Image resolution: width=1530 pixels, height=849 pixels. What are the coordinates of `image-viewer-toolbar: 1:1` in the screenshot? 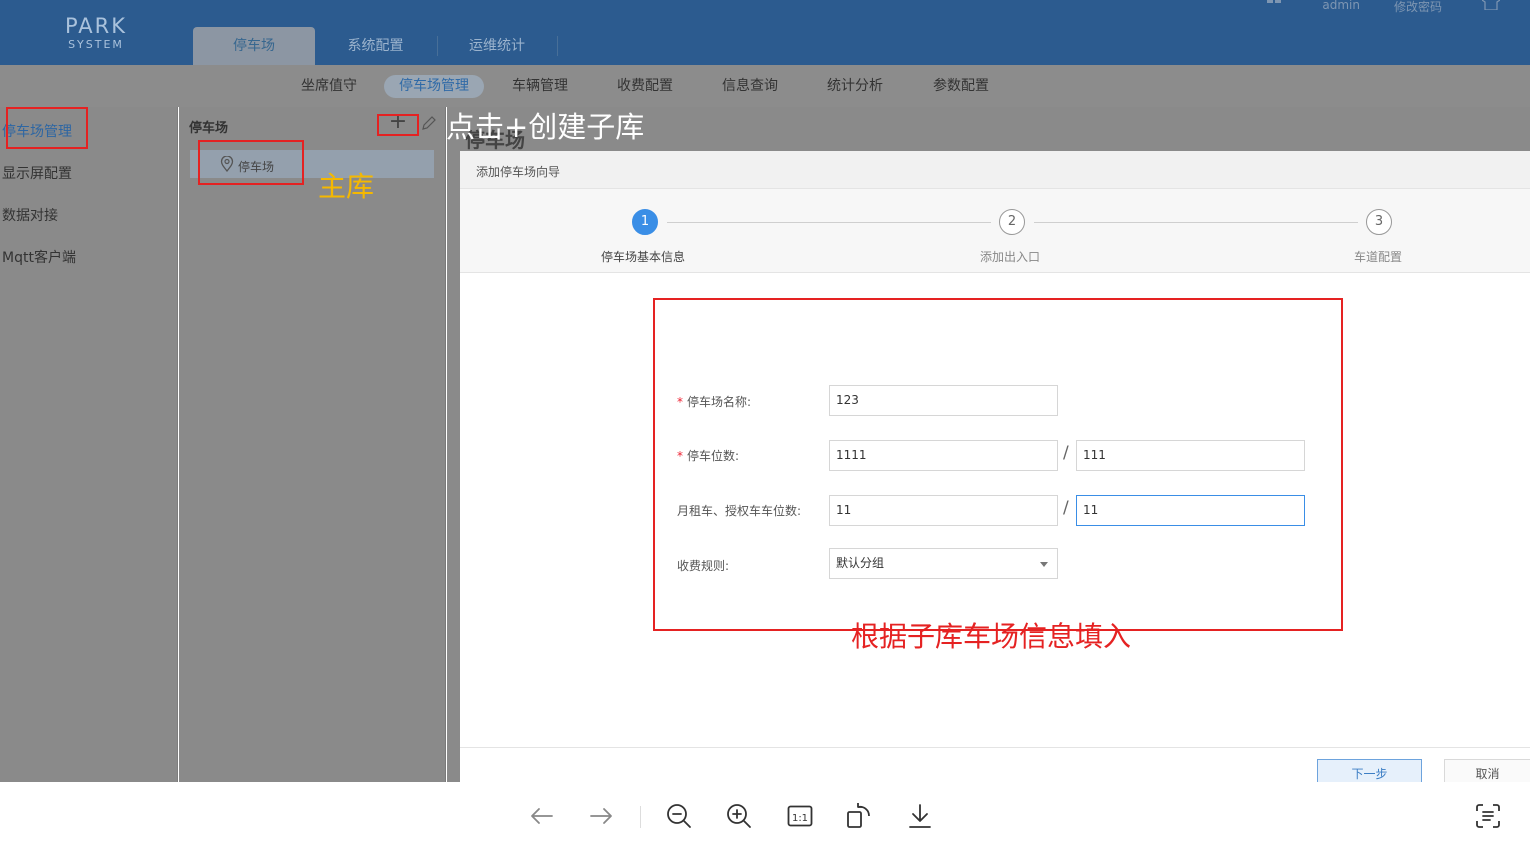 It's located at (765, 815).